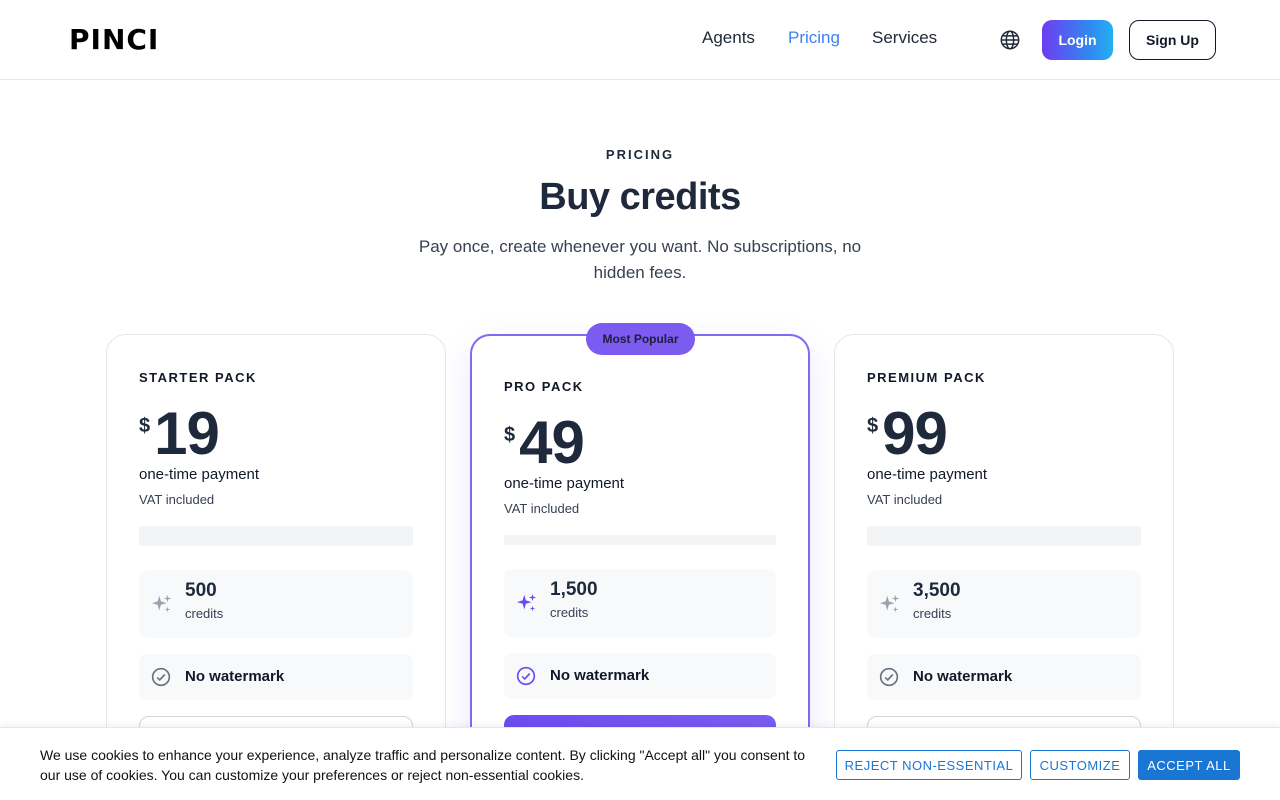  What do you see at coordinates (640, 339) in the screenshot?
I see `most-popular-badge: Most Popular` at bounding box center [640, 339].